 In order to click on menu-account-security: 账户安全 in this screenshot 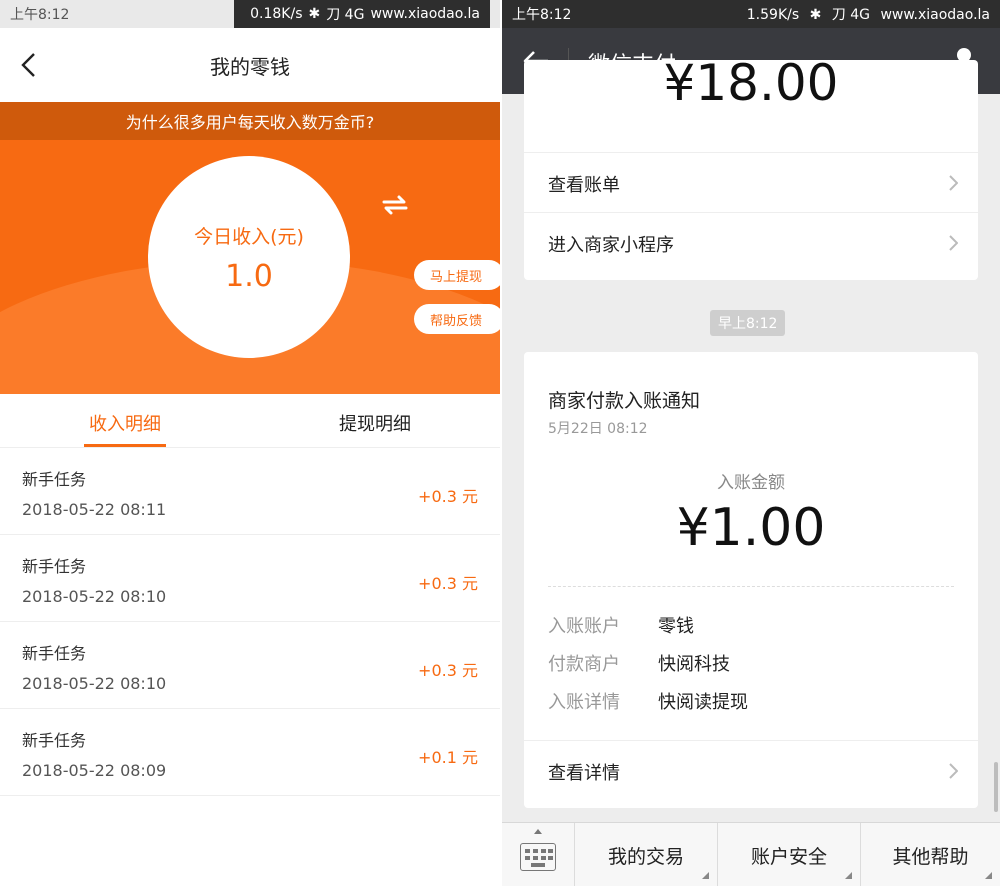, I will do `click(789, 854)`.